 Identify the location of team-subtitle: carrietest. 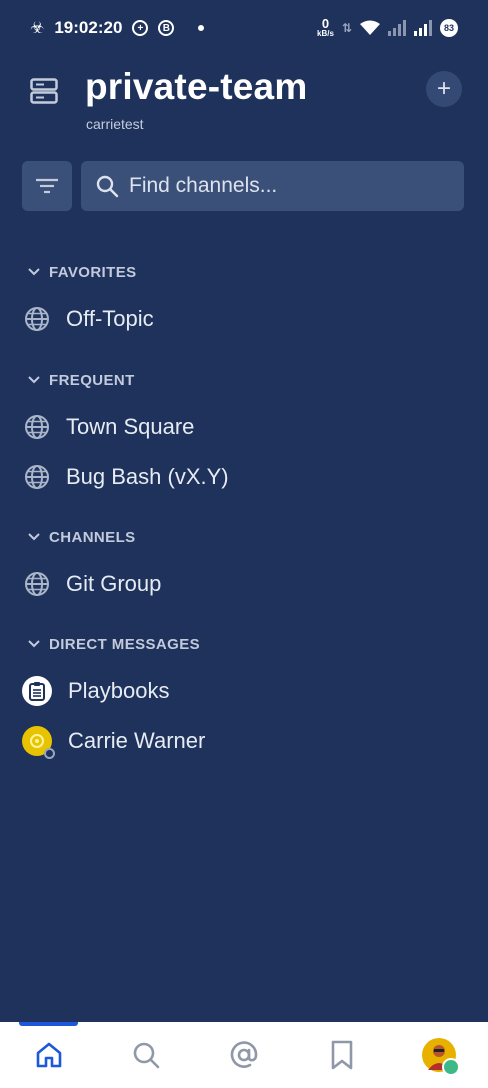
(115, 124).